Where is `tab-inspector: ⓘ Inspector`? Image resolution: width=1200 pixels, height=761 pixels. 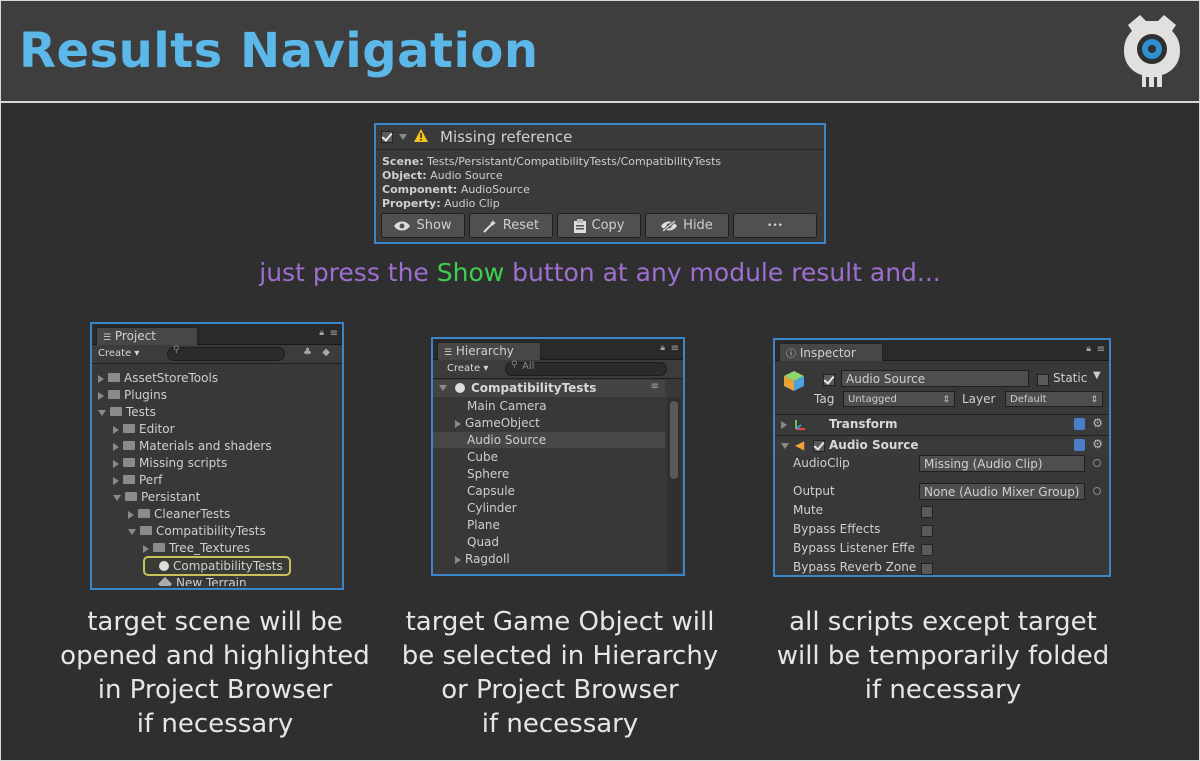 tab-inspector: ⓘ Inspector is located at coordinates (831, 352).